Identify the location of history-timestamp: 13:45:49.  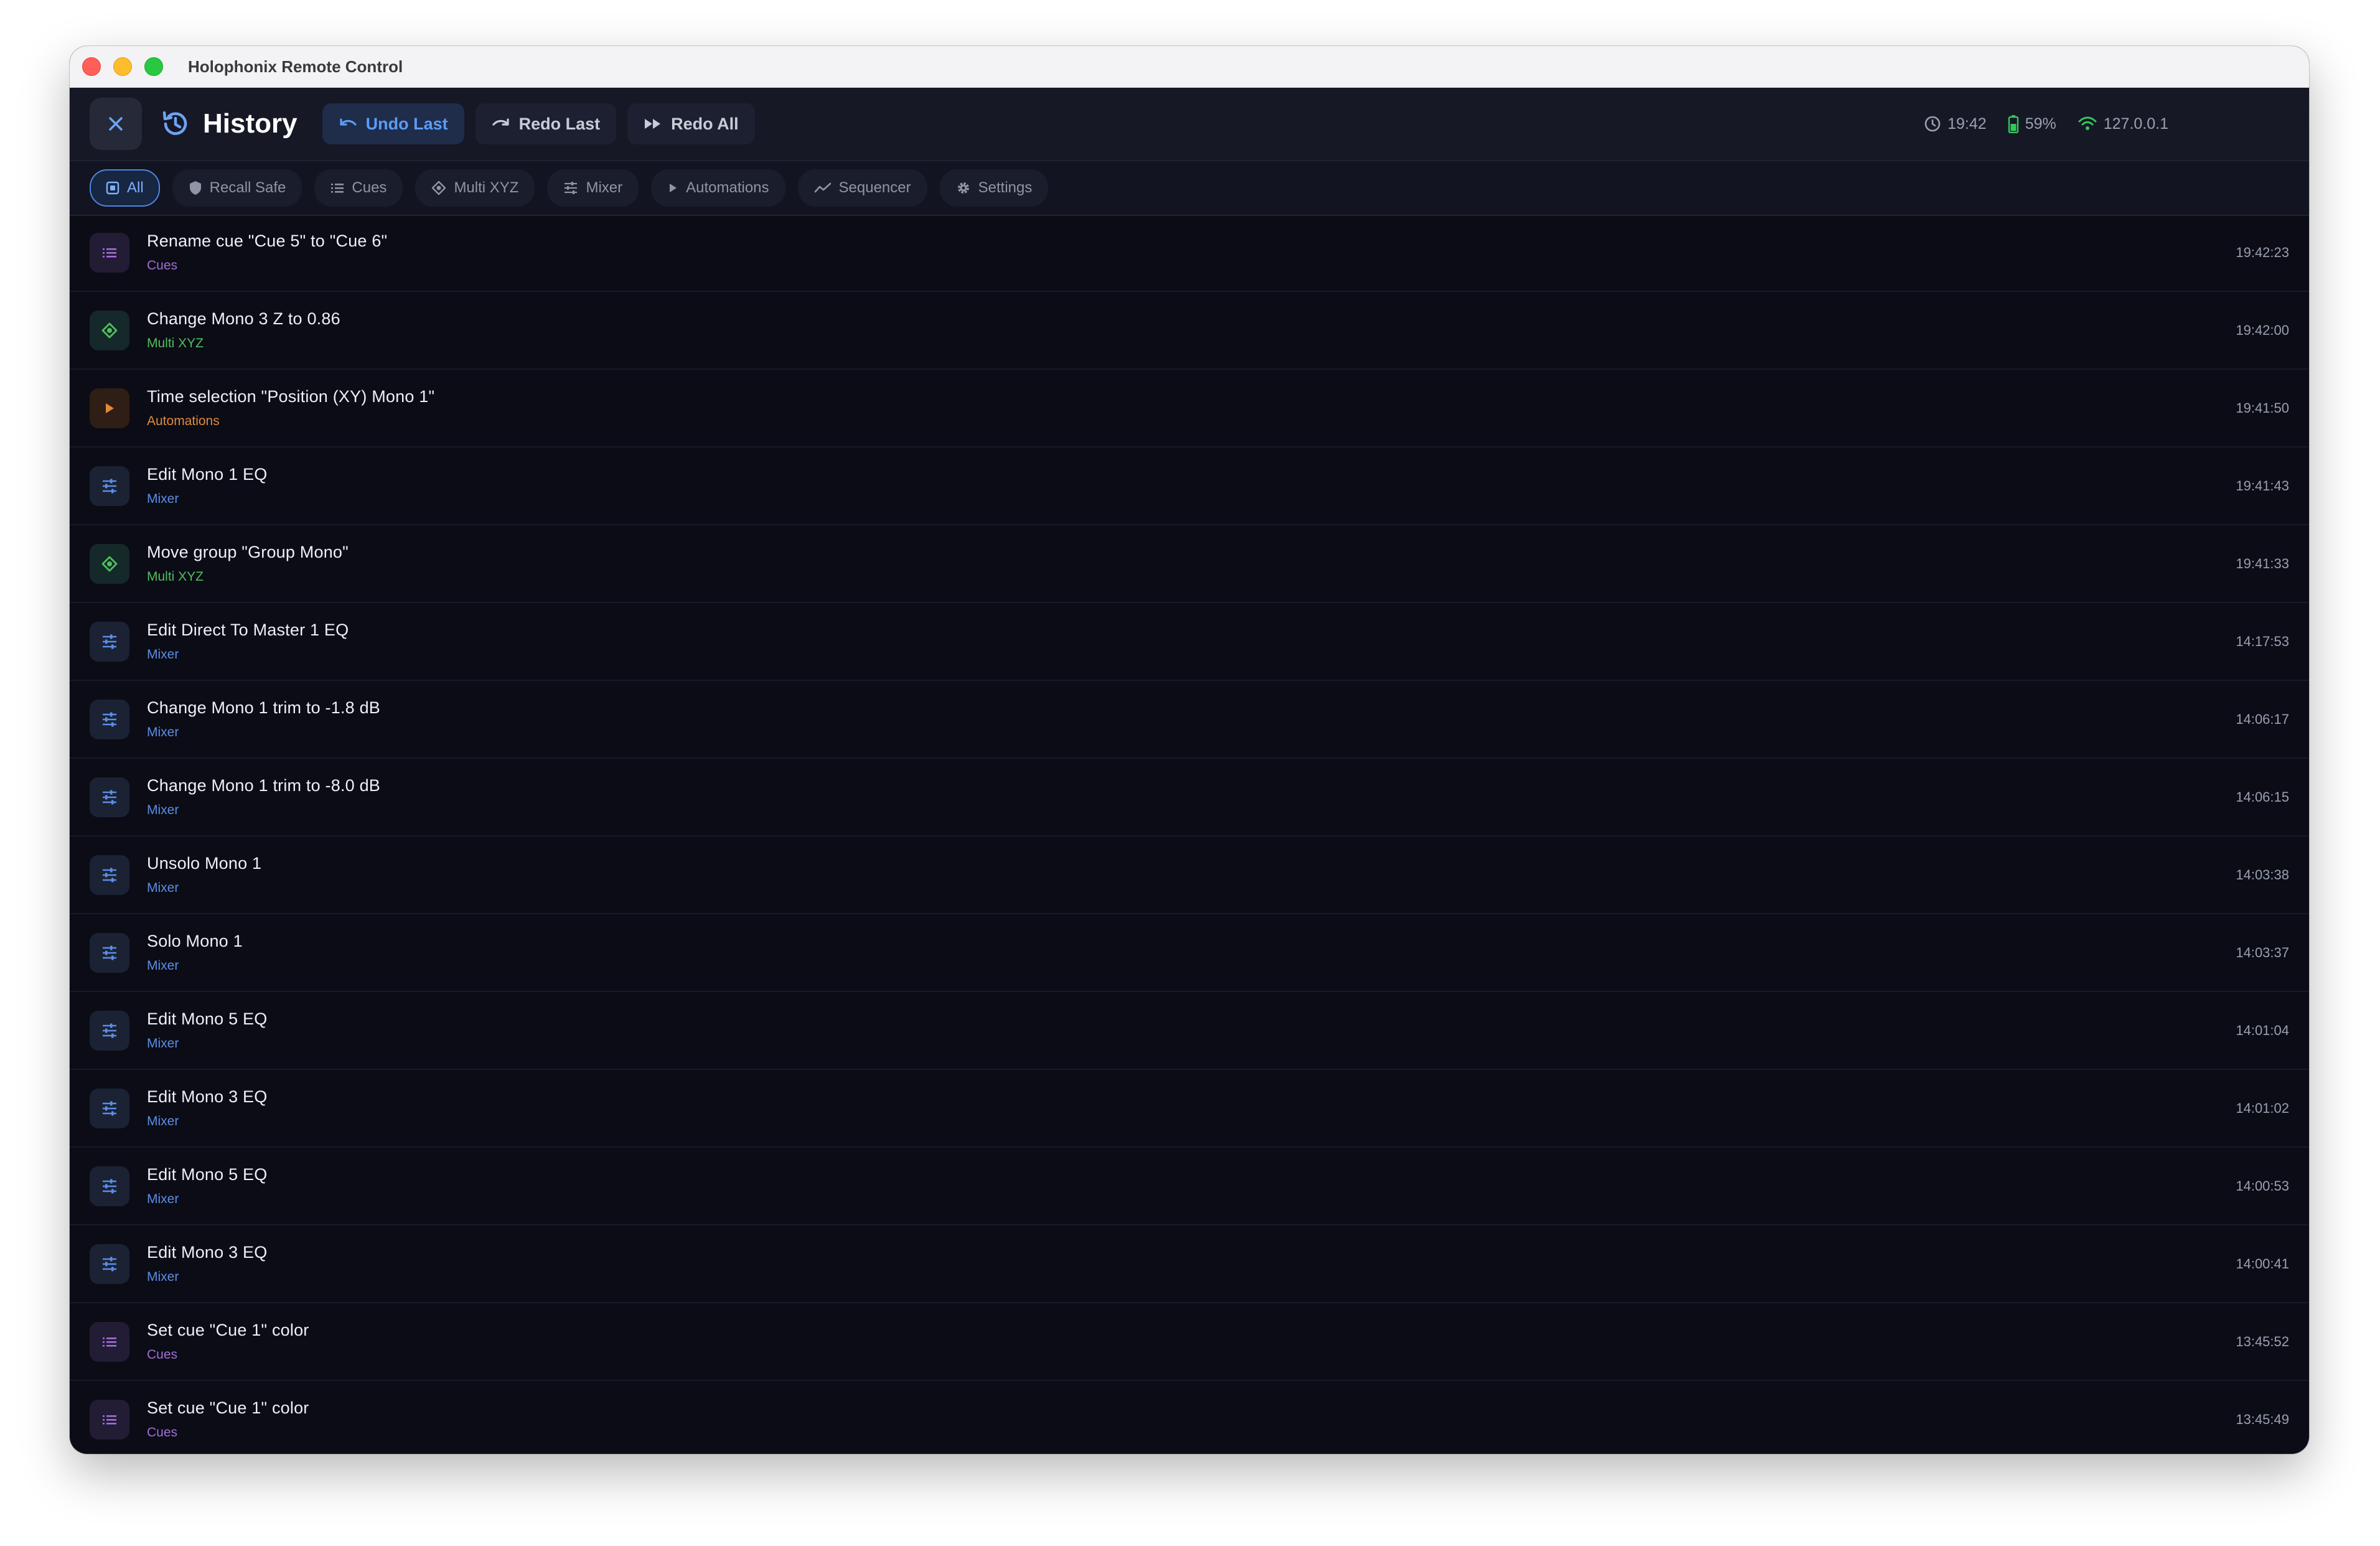
(2262, 1419).